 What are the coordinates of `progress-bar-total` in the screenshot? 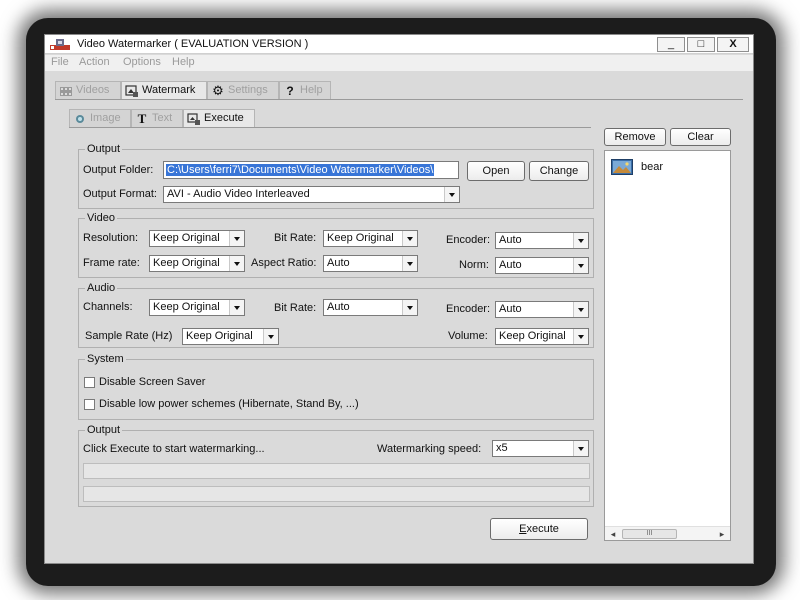 It's located at (336, 494).